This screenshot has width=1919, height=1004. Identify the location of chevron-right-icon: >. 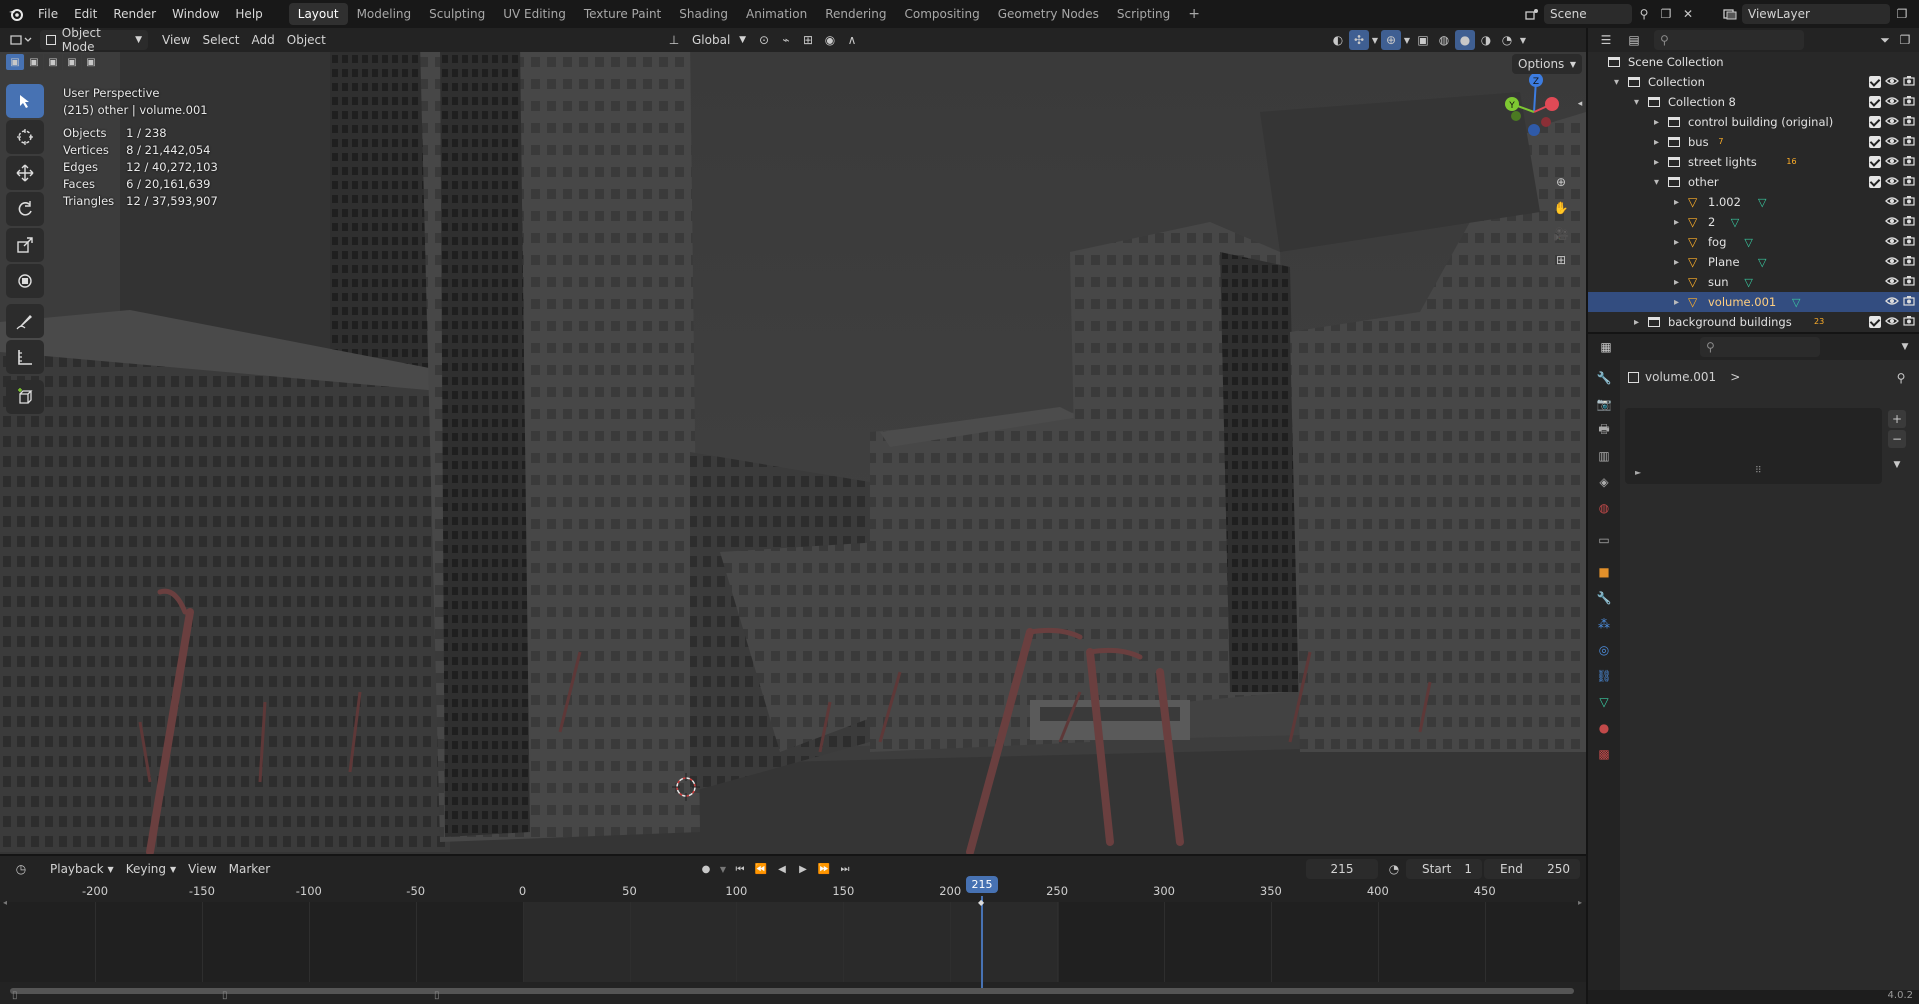
(1735, 377).